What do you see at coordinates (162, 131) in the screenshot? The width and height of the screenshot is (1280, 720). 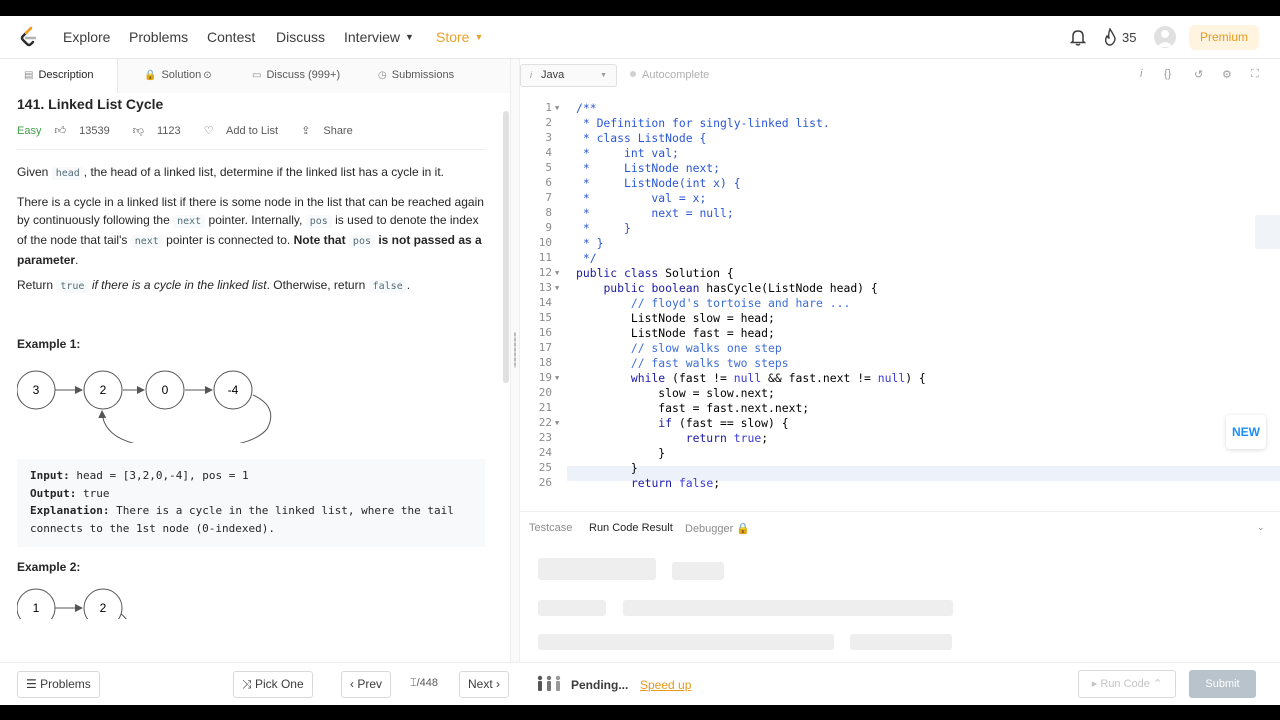 I see `dislike-button: 👎︎ 1123` at bounding box center [162, 131].